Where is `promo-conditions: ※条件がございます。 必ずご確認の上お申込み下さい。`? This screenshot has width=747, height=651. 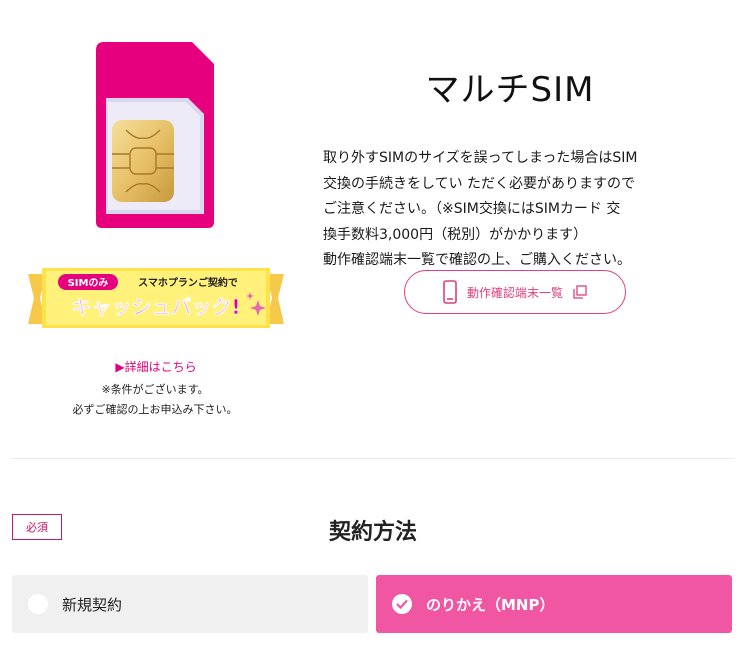
promo-conditions: ※条件がございます。 必ずご確認の上お申込み下さい。 is located at coordinates (155, 400).